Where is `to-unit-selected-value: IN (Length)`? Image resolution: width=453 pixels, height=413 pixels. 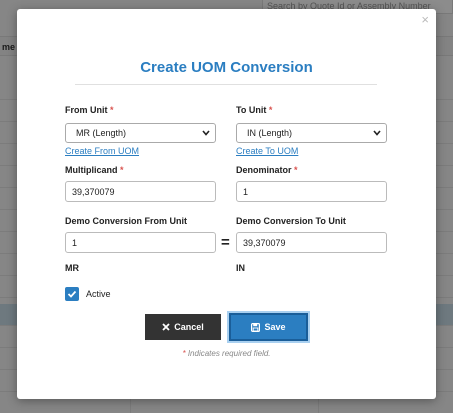
to-unit-selected-value: IN (Length) is located at coordinates (270, 133).